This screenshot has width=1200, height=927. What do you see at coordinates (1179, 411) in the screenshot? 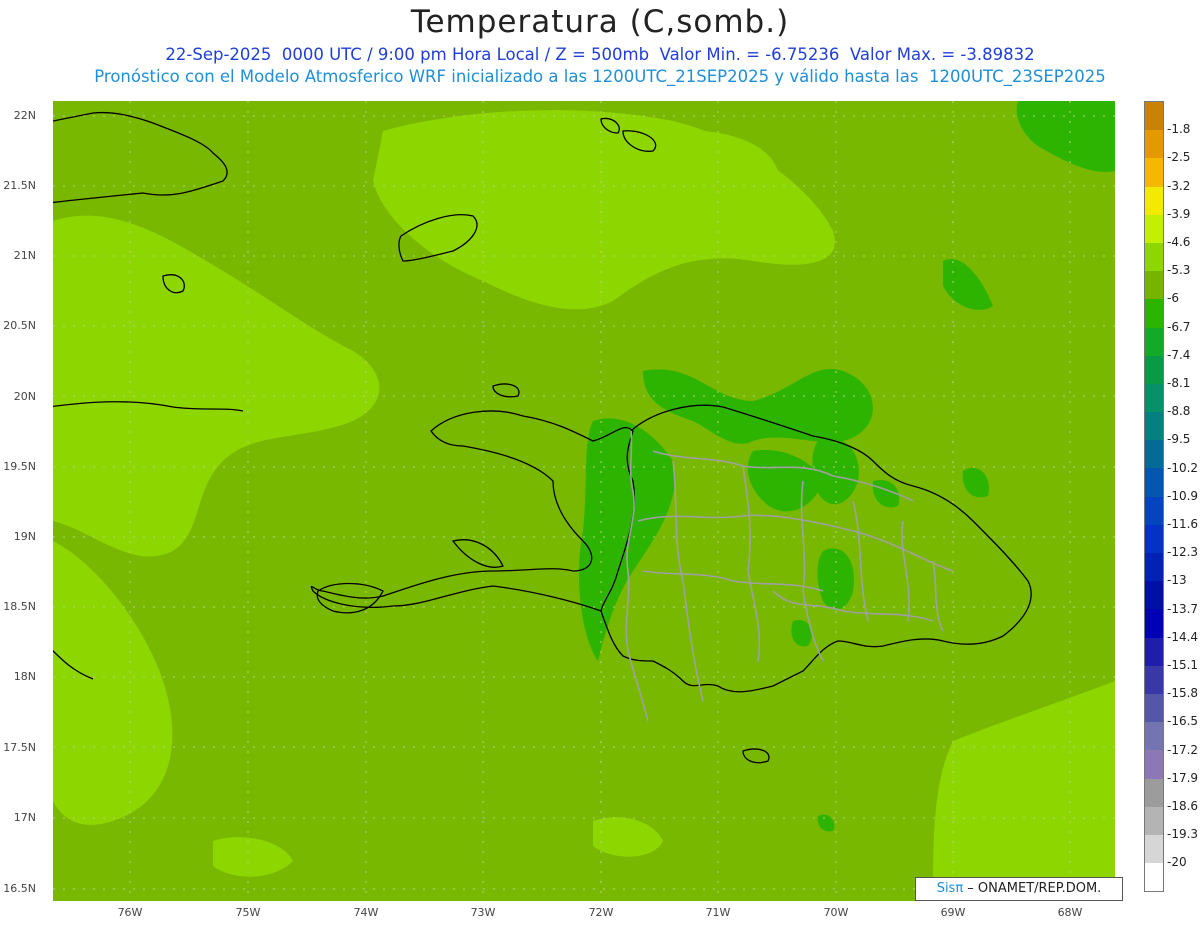
I see `colorbar-label: -8.8` at bounding box center [1179, 411].